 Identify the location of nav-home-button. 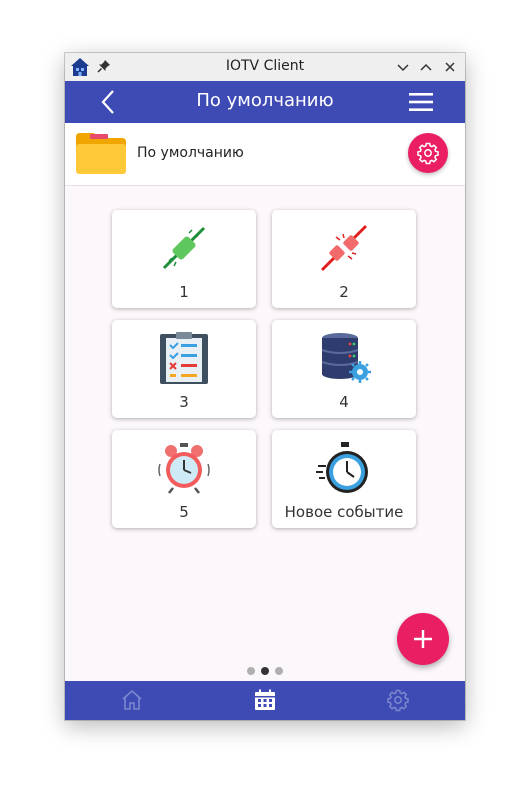
(131, 700).